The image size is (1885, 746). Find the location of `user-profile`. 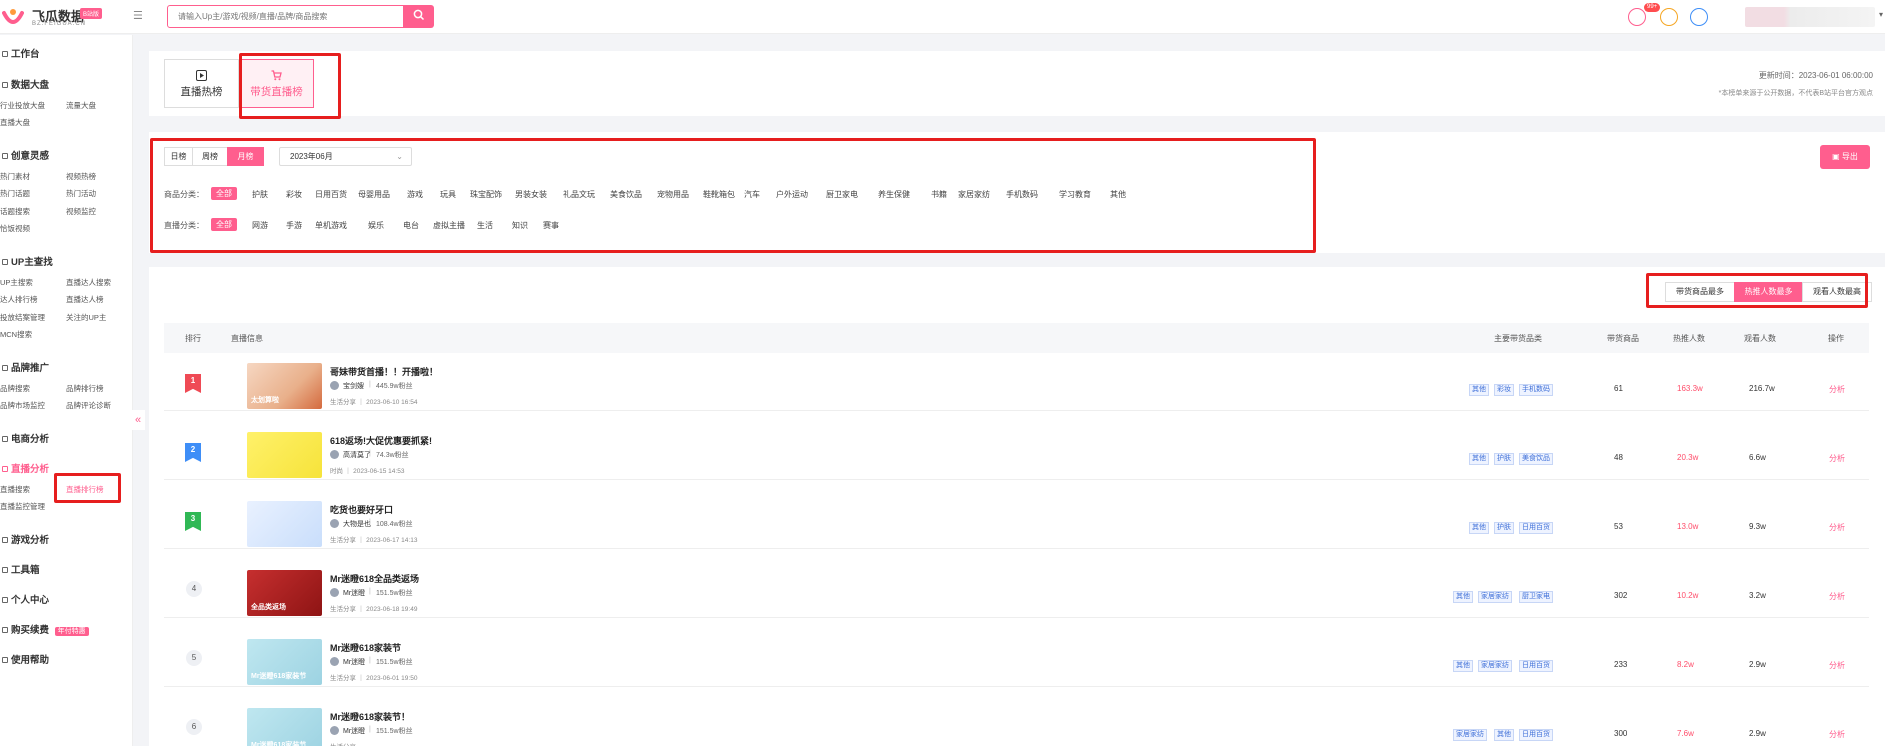

user-profile is located at coordinates (1810, 17).